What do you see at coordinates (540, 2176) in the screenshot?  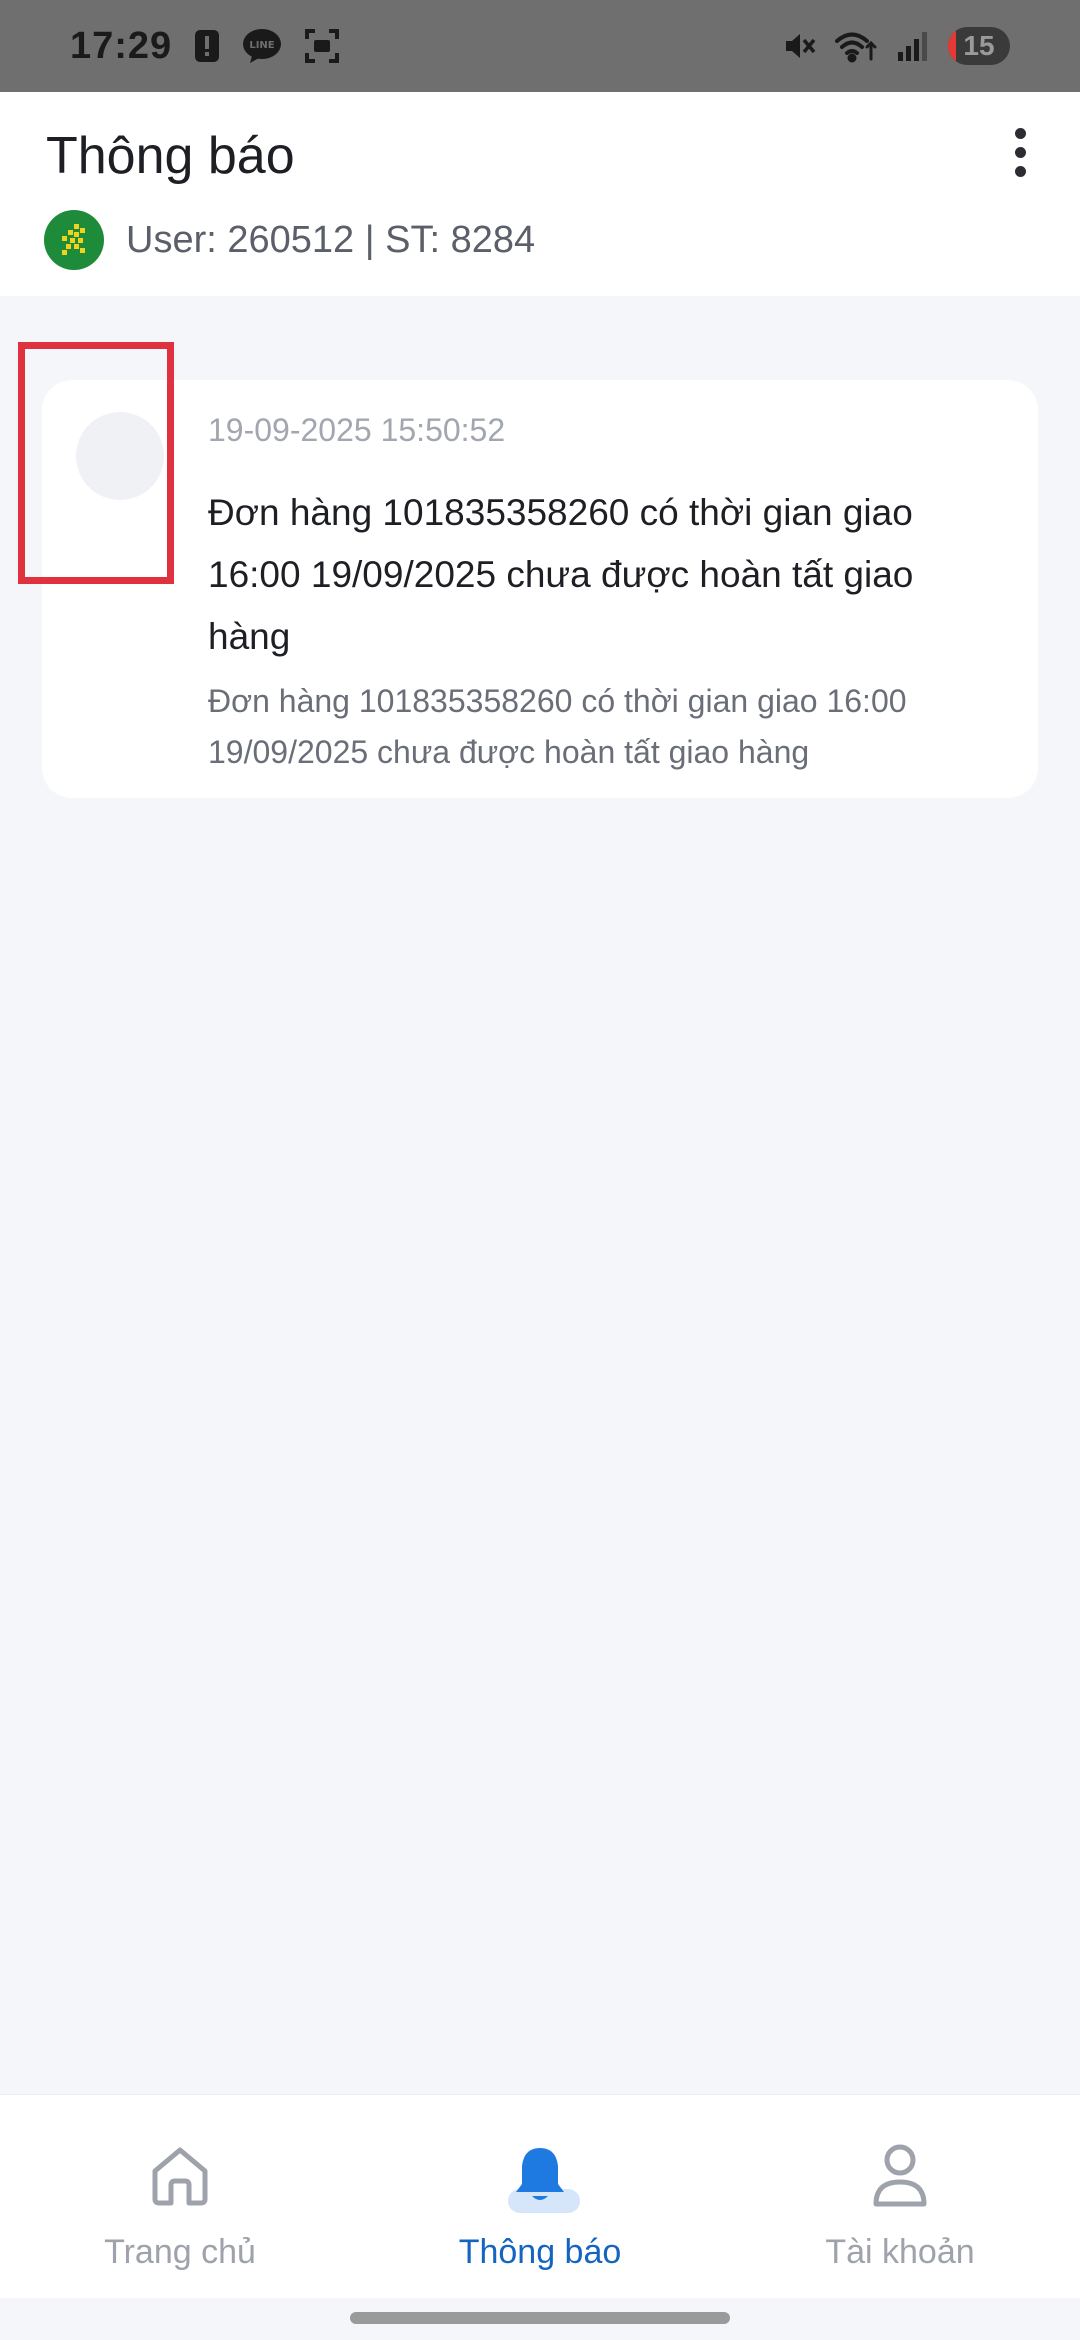 I see `bell-icon` at bounding box center [540, 2176].